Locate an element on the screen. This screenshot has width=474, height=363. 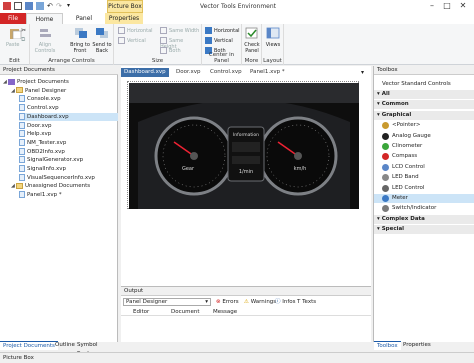
tree-item-file: Panel1.xvp * is located at coordinates (68, 195).